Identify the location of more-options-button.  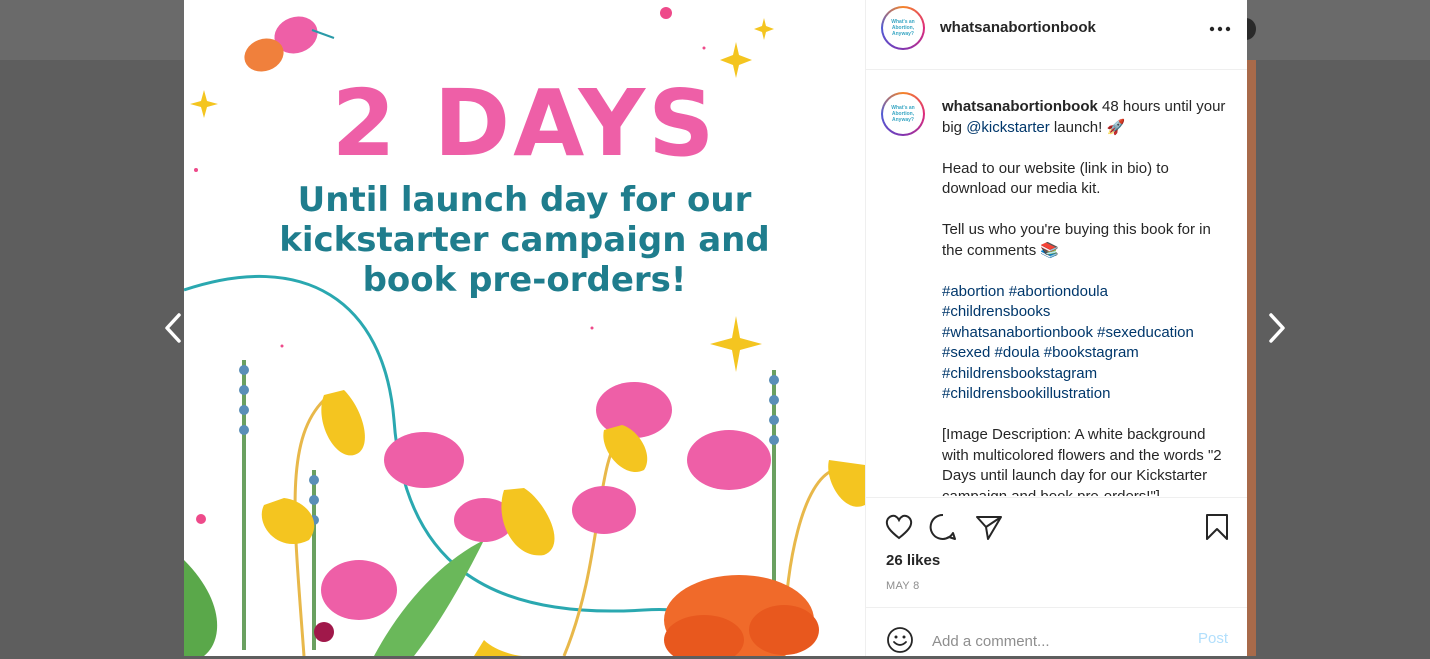
(1220, 29).